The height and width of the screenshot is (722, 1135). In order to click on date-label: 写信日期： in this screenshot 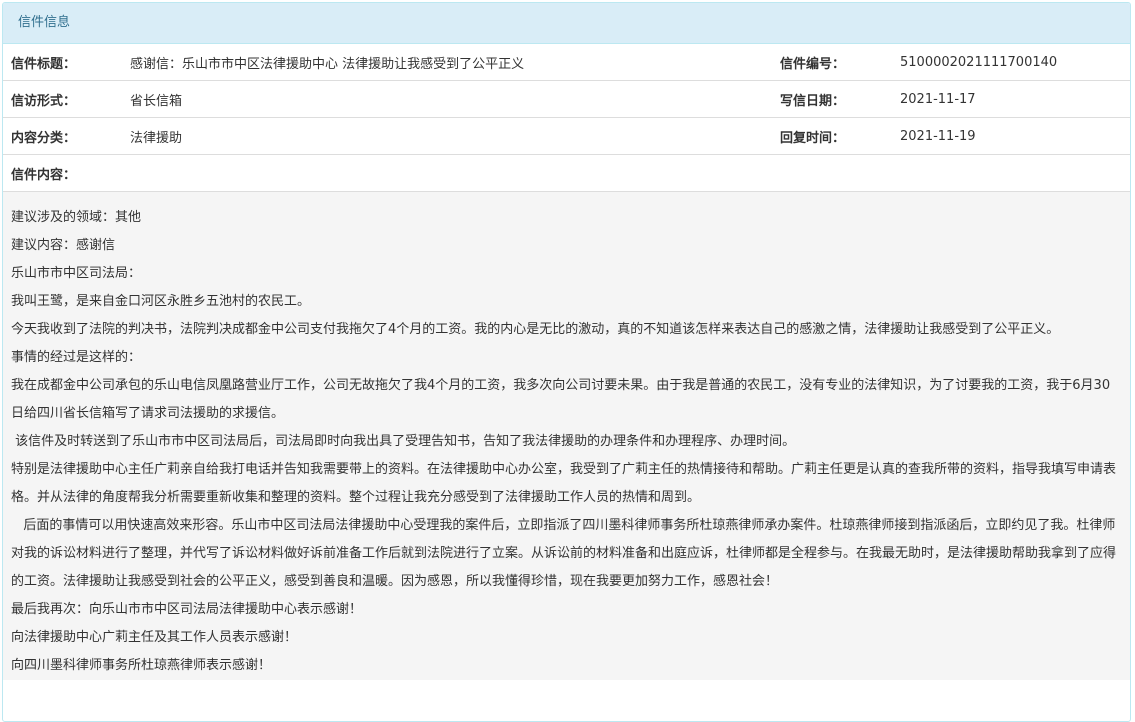, I will do `click(832, 99)`.